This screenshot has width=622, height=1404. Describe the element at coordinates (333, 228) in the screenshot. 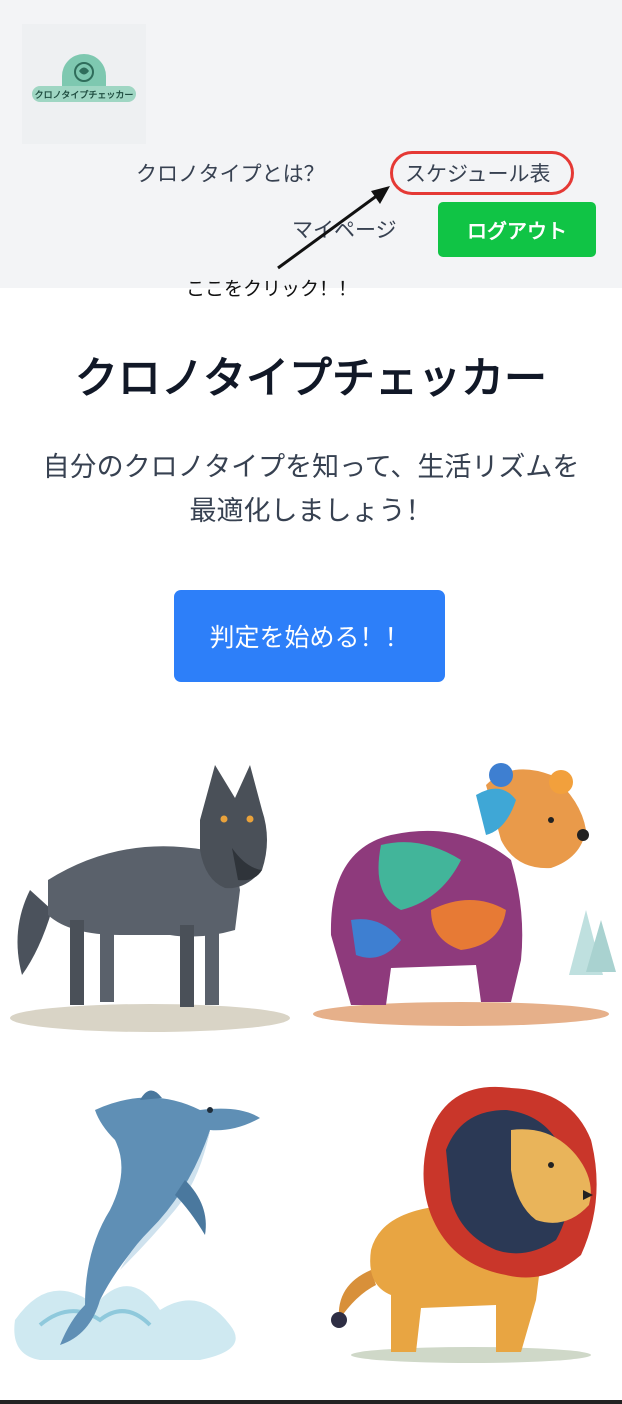

I see `annotation-arrow-icon` at that location.